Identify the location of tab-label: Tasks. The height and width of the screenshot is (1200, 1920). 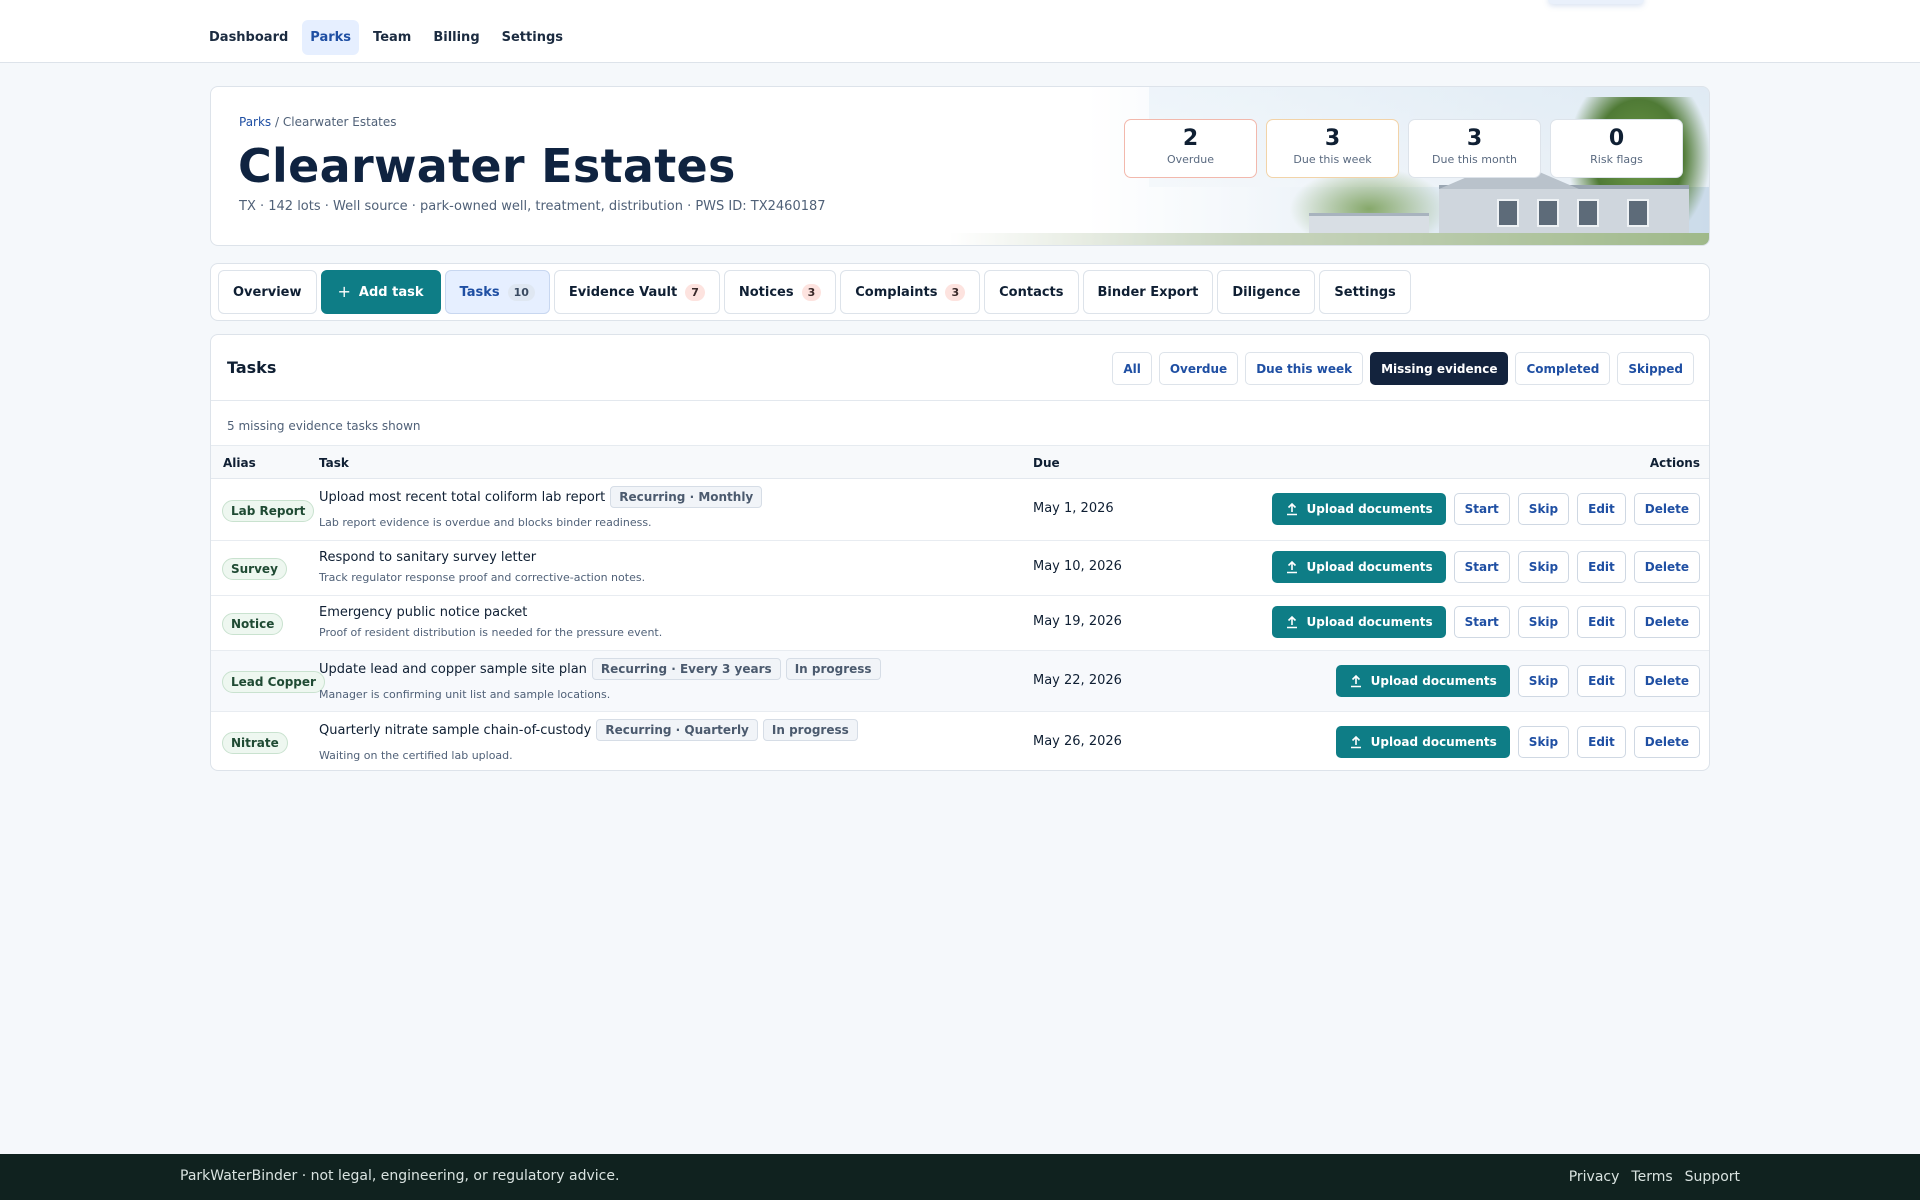
(479, 292).